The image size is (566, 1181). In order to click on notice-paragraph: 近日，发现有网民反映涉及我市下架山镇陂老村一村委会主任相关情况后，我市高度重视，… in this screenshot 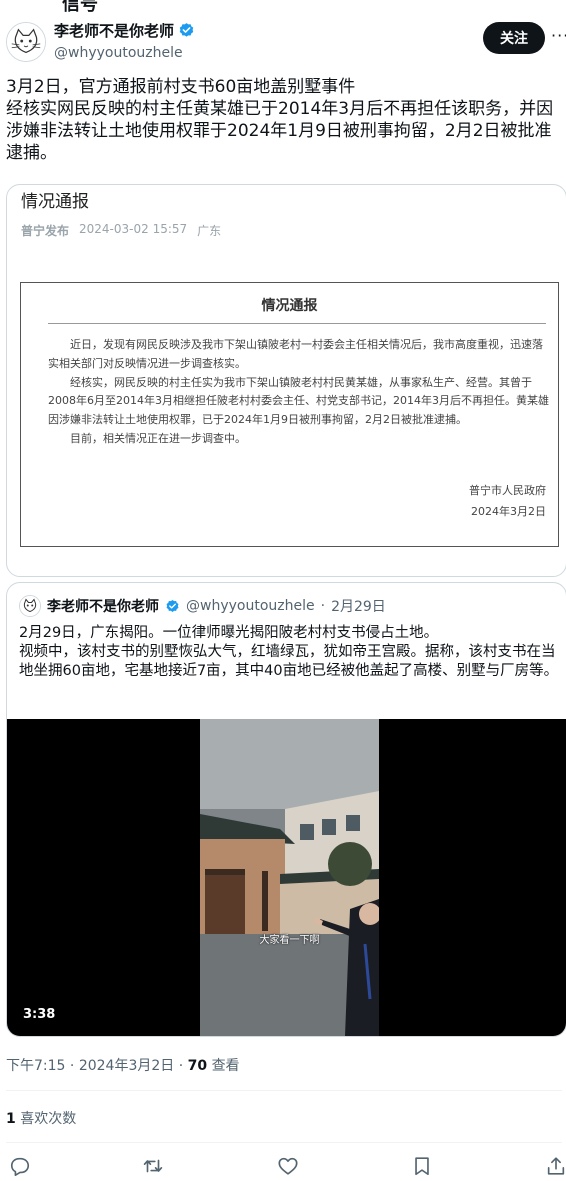, I will do `click(295, 354)`.